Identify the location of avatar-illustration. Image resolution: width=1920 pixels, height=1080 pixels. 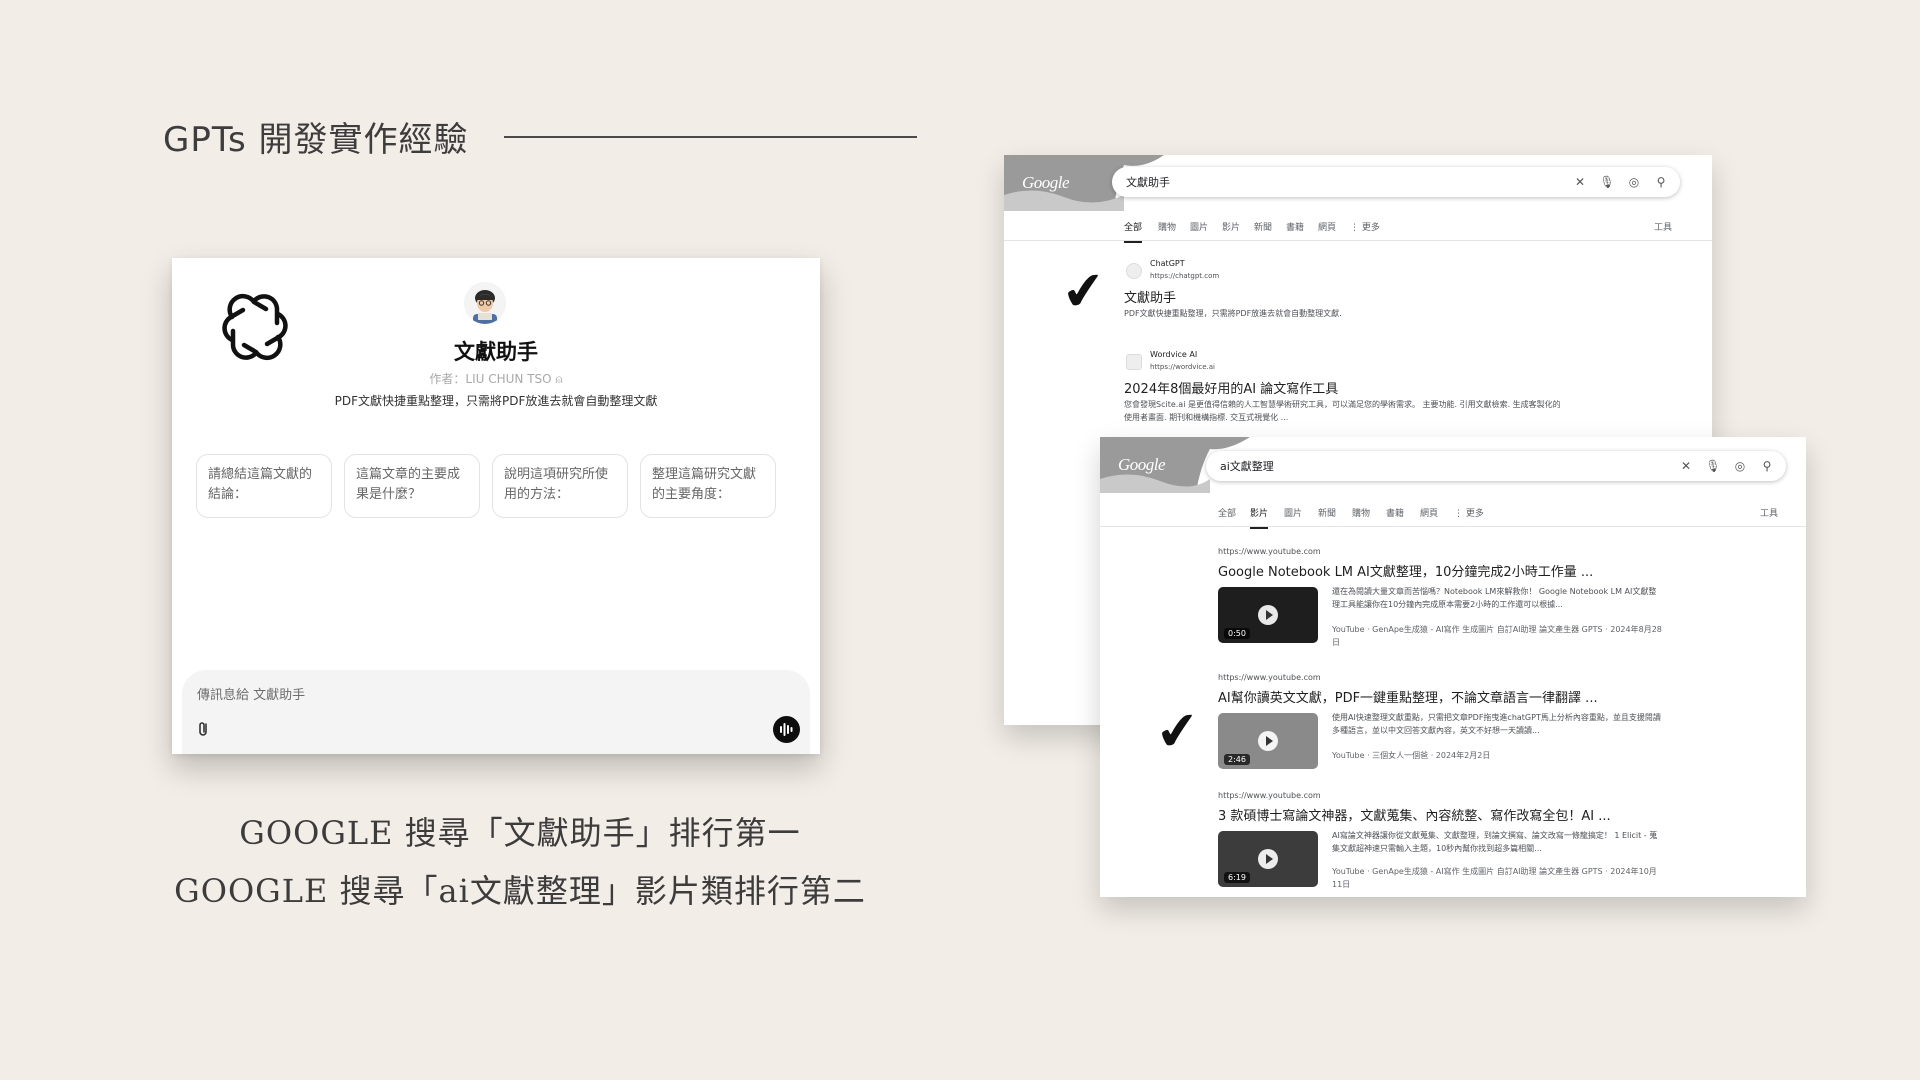
(485, 303).